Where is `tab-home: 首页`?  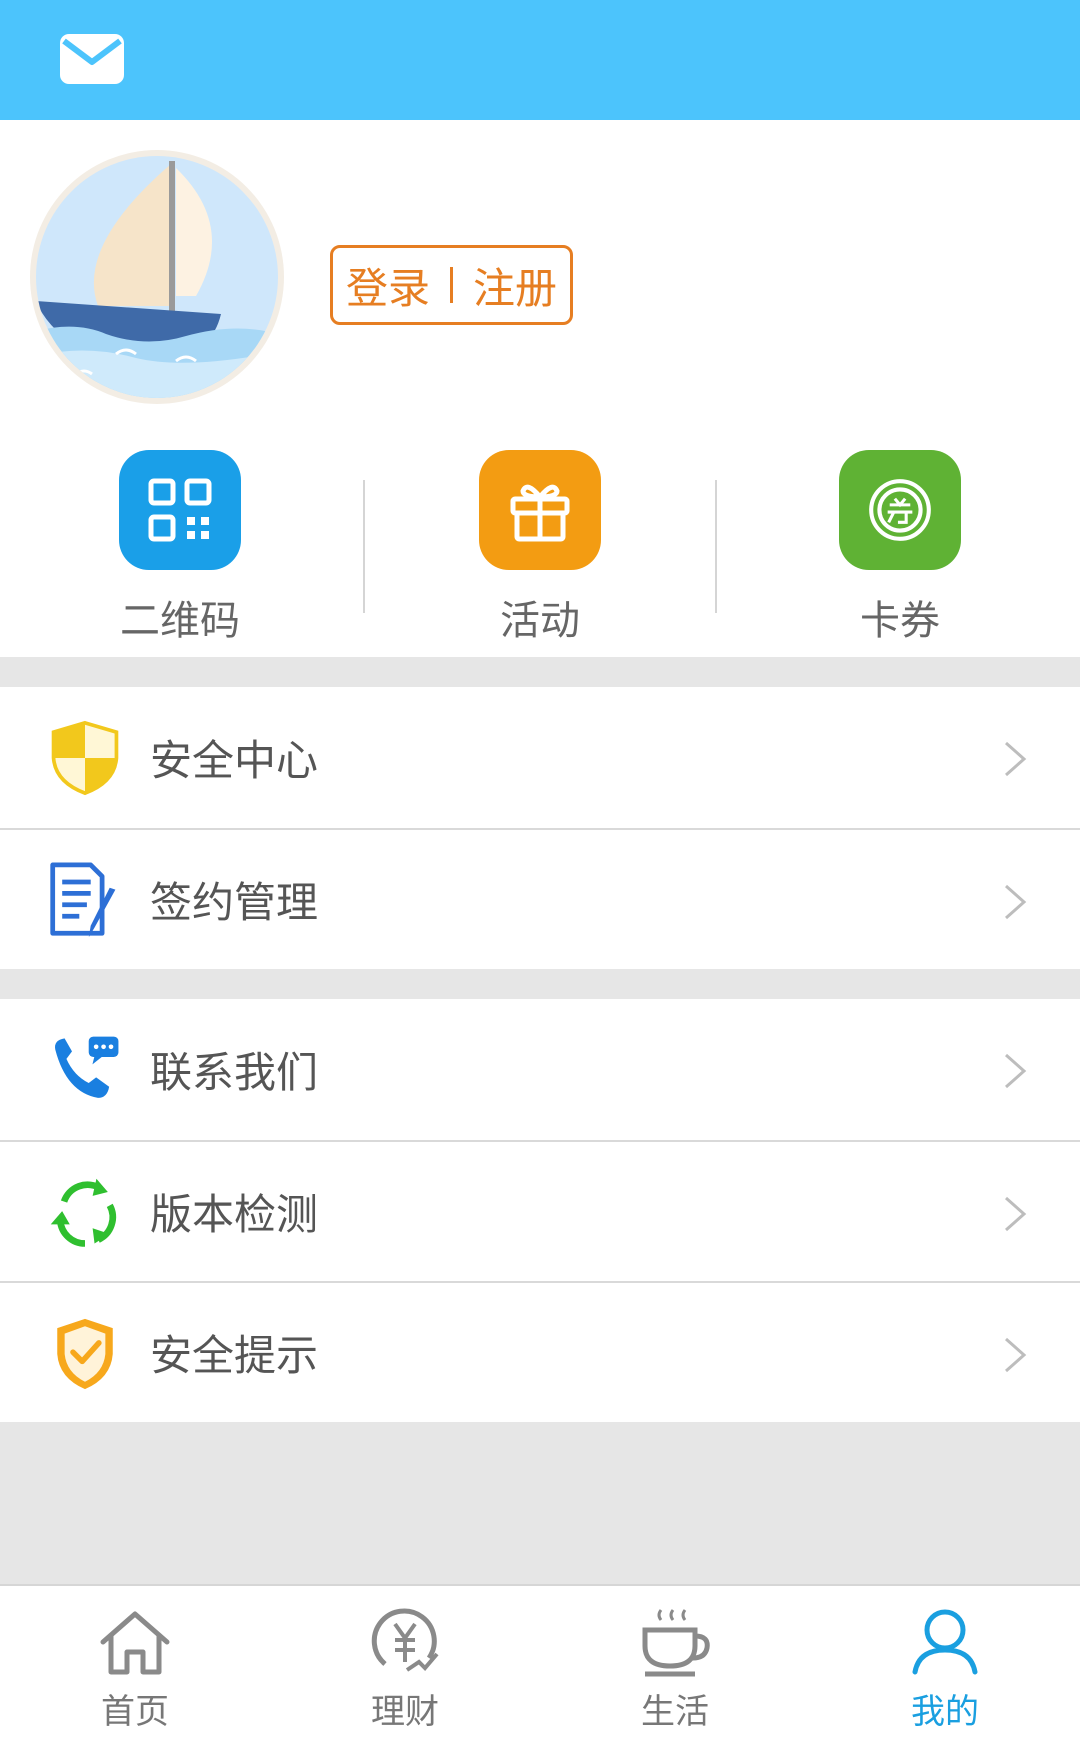 tab-home: 首页 is located at coordinates (135, 1661).